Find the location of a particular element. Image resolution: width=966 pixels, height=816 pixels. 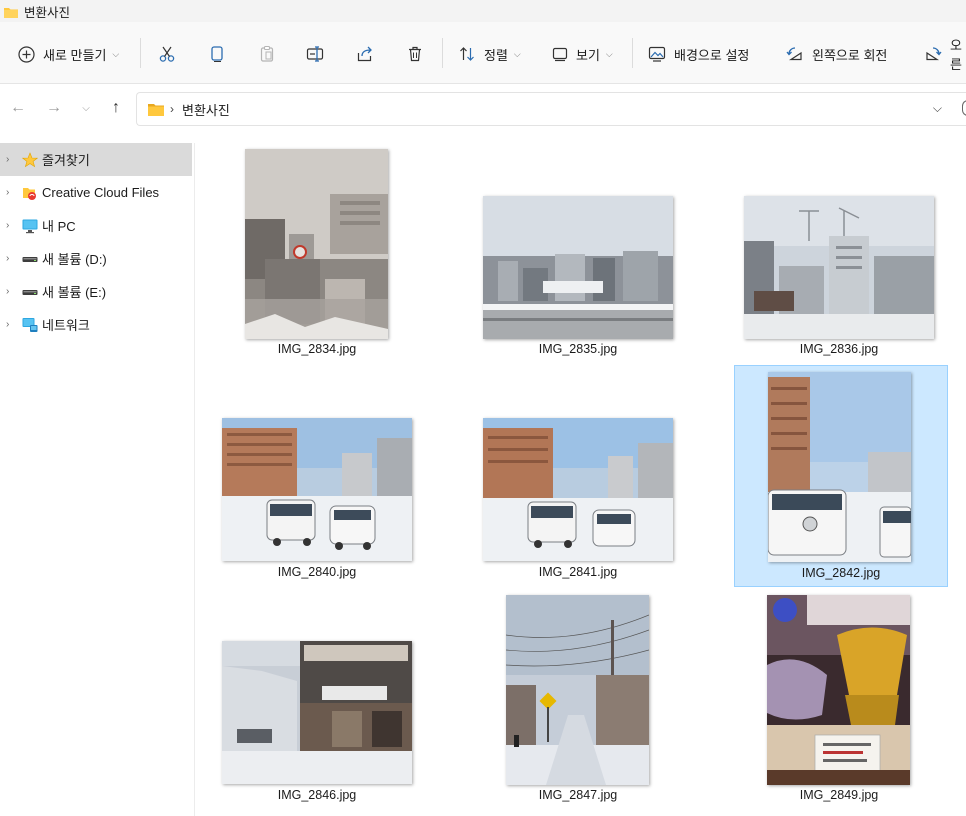

copy-icon is located at coordinates (217, 54).